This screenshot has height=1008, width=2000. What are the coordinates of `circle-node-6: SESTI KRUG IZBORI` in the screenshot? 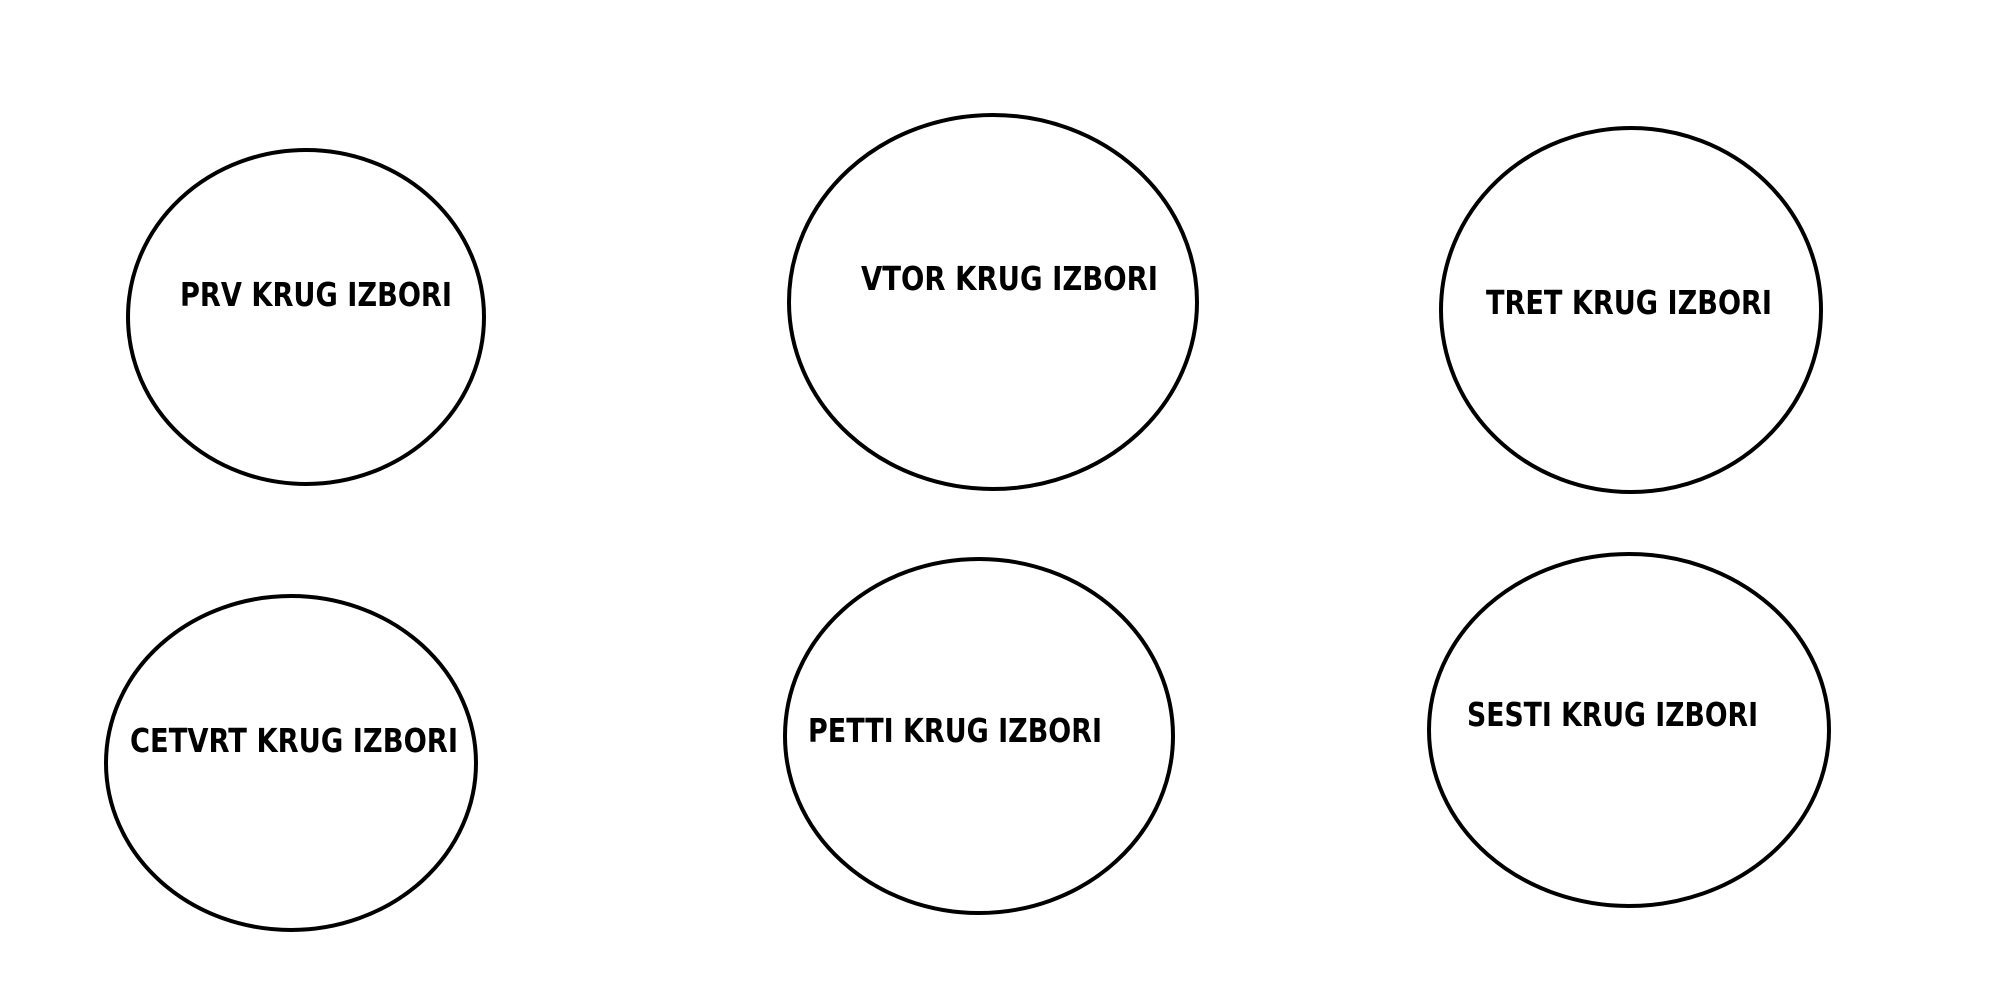 It's located at (1629, 730).